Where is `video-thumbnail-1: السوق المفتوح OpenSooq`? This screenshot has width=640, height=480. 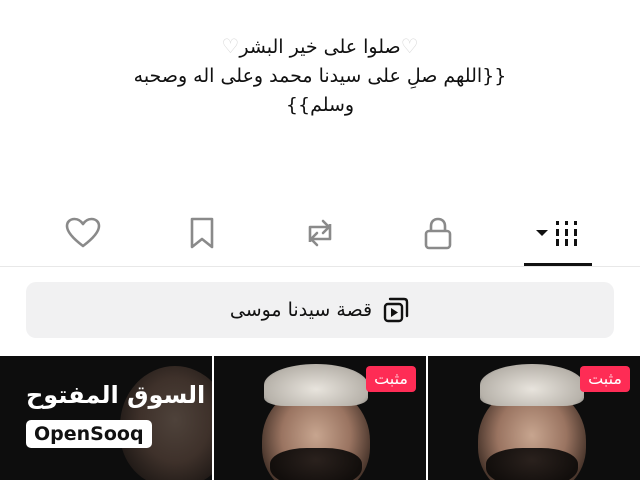
video-thumbnail-1: السوق المفتوح OpenSooq is located at coordinates (106, 418).